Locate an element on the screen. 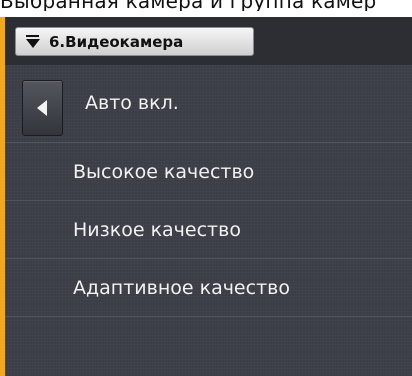 The image size is (412, 376). panel-header: 6.Видеокамера is located at coordinates (208, 41).